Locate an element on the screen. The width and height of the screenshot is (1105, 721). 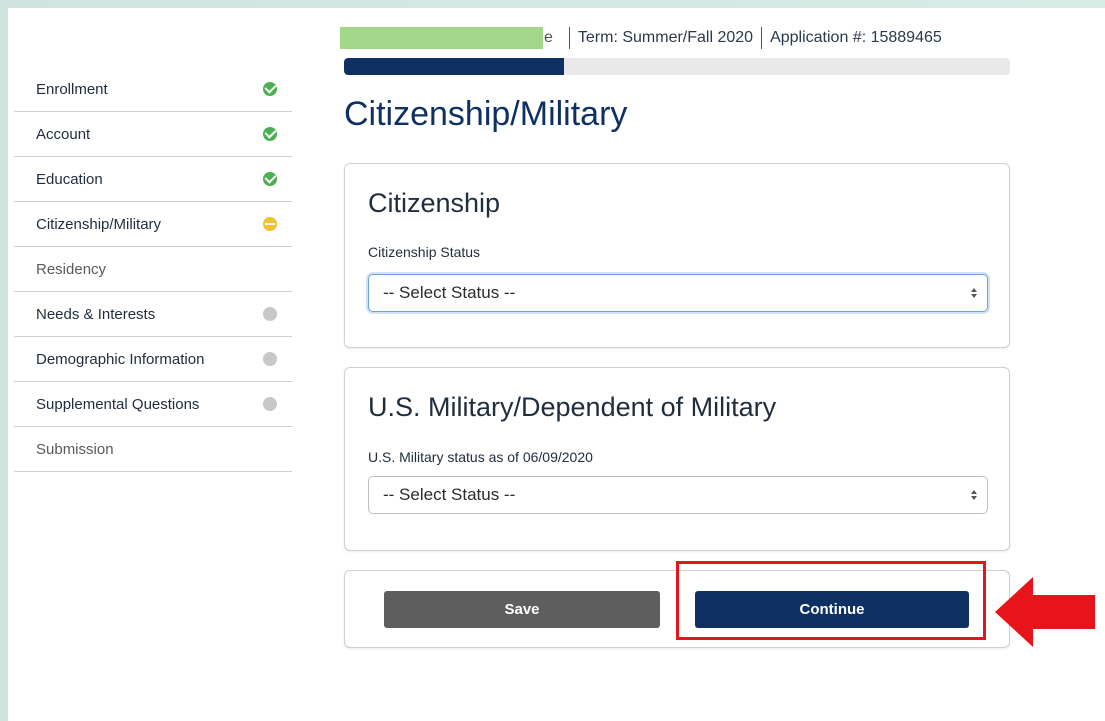
page-title: Citizenship/Military is located at coordinates (486, 114).